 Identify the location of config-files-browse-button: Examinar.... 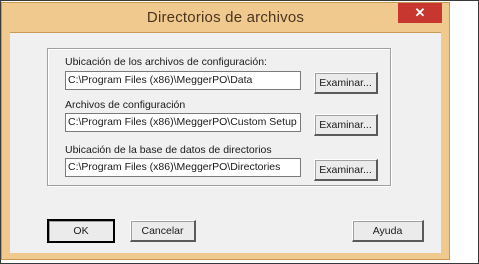
(346, 125).